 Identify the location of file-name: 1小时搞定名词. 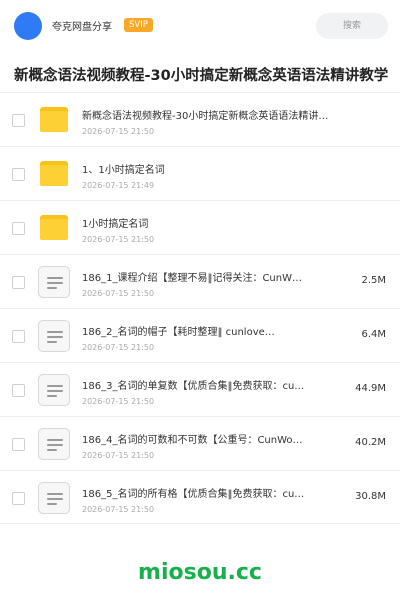
(115, 224).